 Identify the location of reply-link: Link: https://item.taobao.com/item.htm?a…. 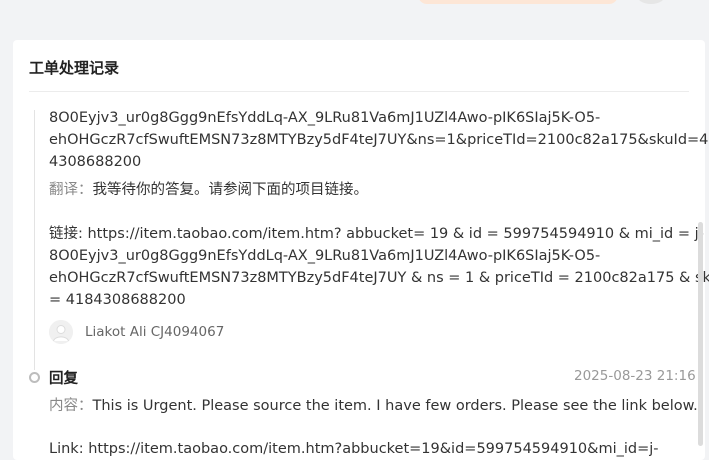
(354, 449).